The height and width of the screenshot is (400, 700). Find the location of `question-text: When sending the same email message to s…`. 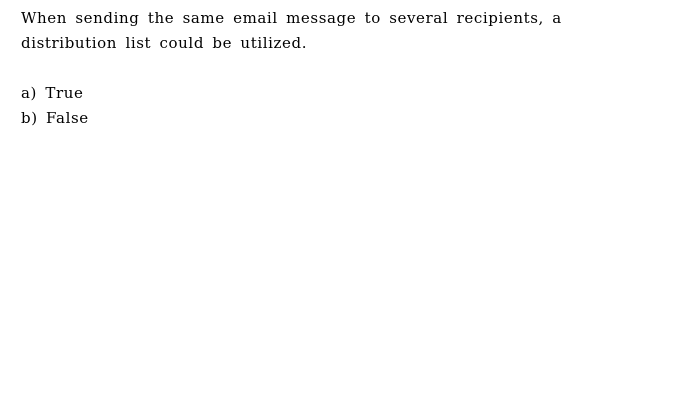

question-text: When sending the same email message to s… is located at coordinates (341, 31).